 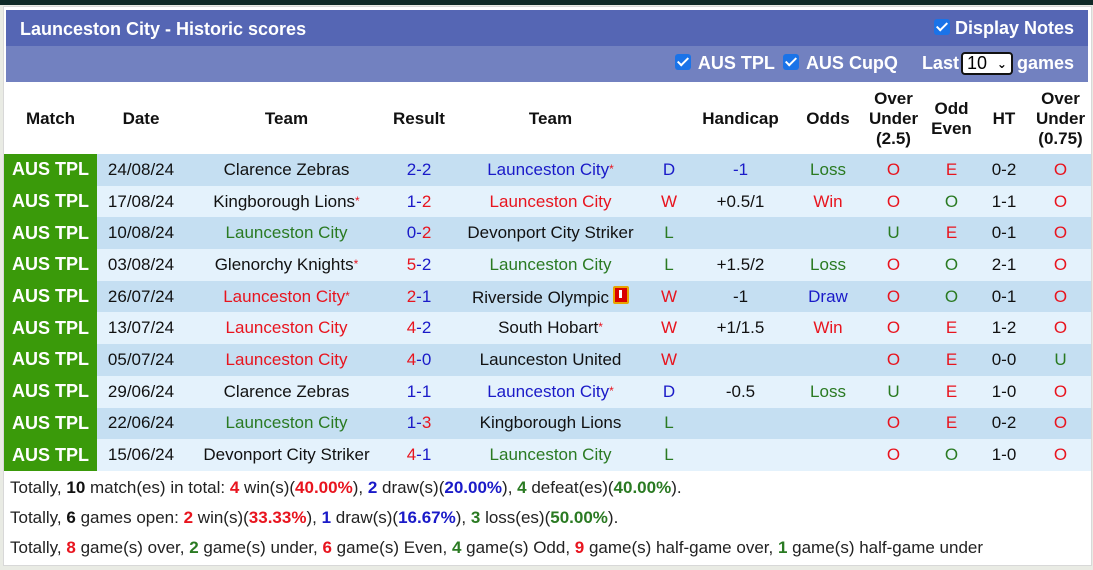 I want to click on score-away: 2, so click(x=426, y=233).